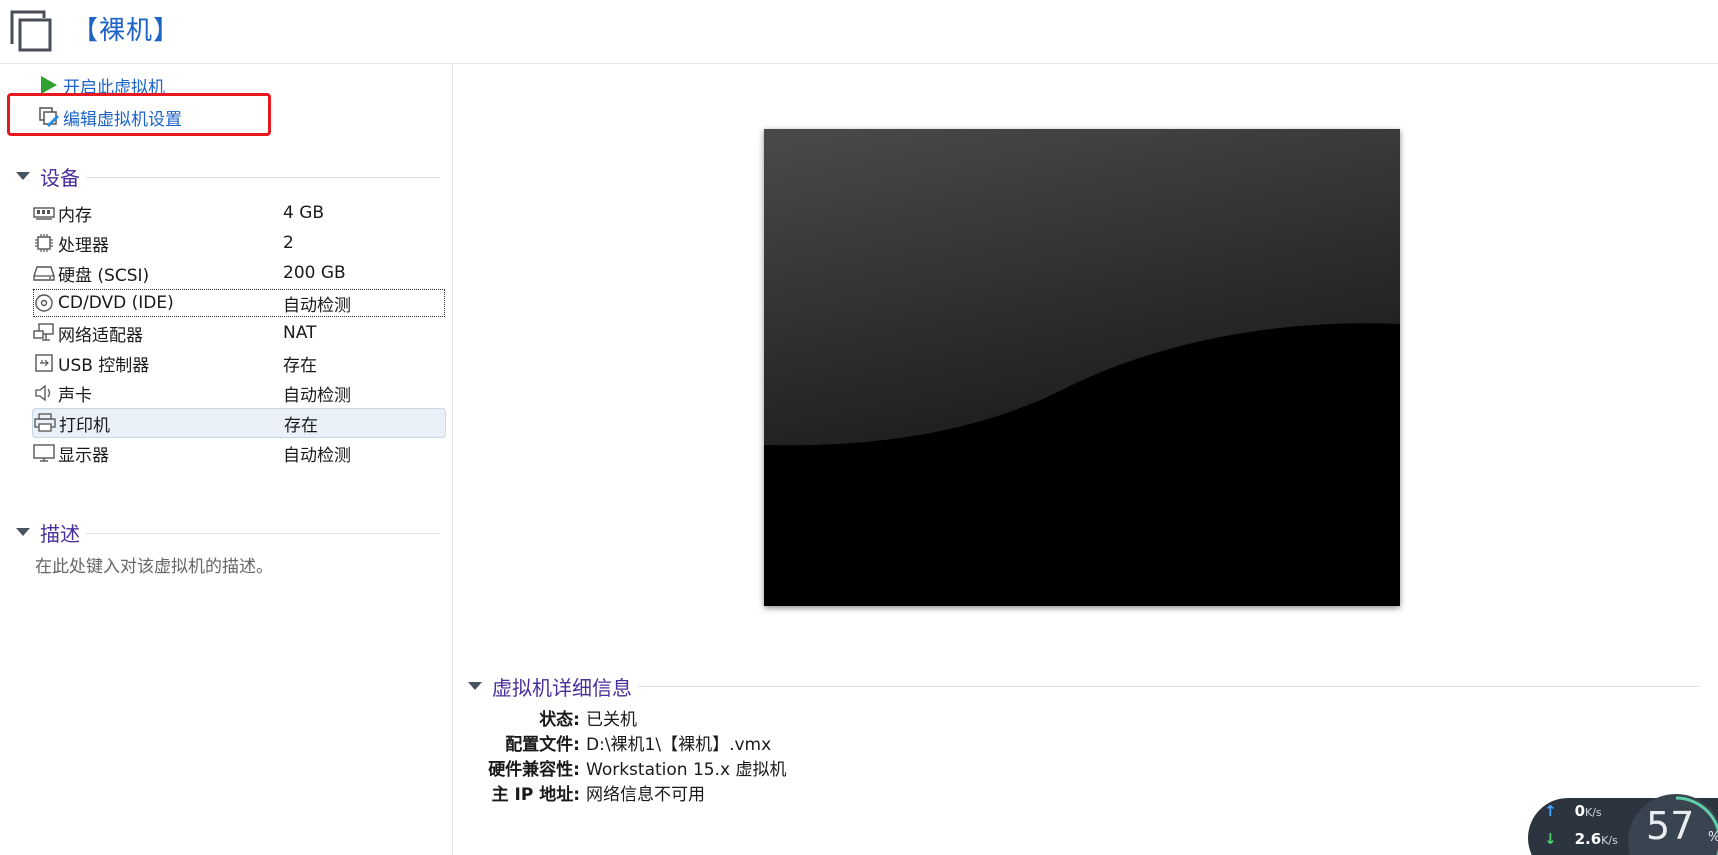 This screenshot has width=1718, height=855. Describe the element at coordinates (116, 303) in the screenshot. I see `device-name: CD/DVD (IDE)` at that location.